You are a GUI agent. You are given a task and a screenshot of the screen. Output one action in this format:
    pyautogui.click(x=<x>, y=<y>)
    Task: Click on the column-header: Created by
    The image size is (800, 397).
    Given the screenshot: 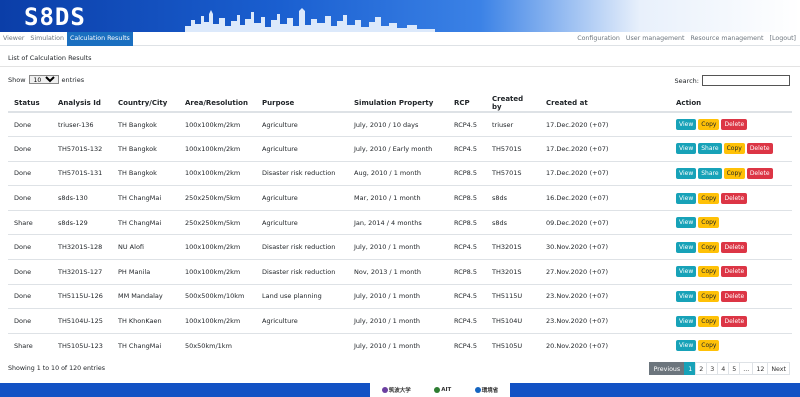 What is the action you would take?
    pyautogui.click(x=513, y=104)
    